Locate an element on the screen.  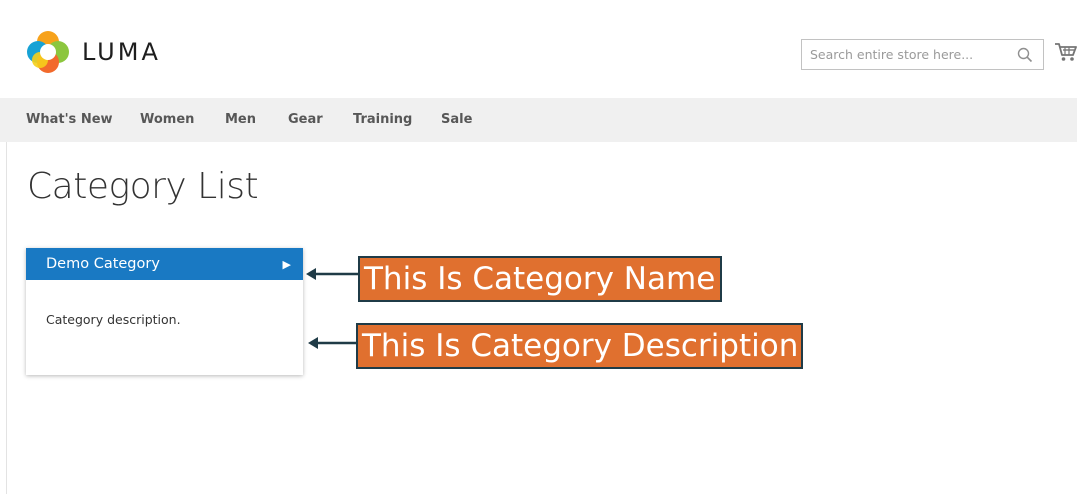
category-name: Demo Category is located at coordinates (103, 264).